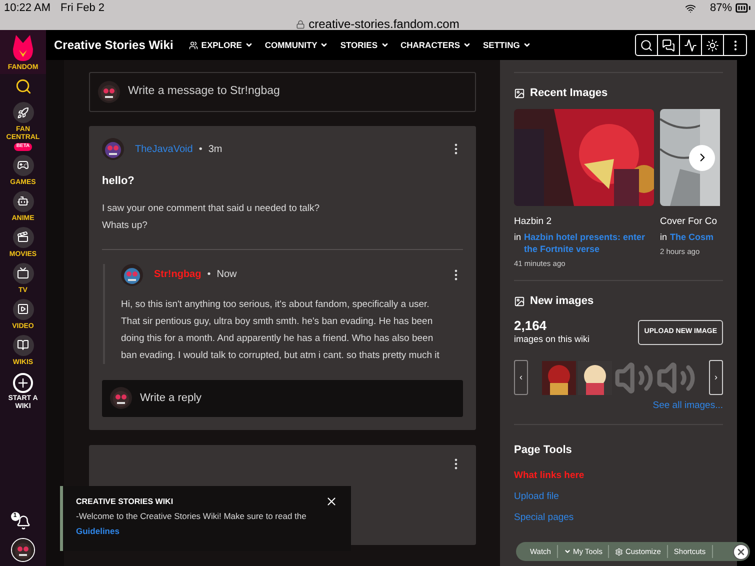 This screenshot has height=566, width=755. Describe the element at coordinates (23, 237) in the screenshot. I see `clapperboard-icon` at that location.